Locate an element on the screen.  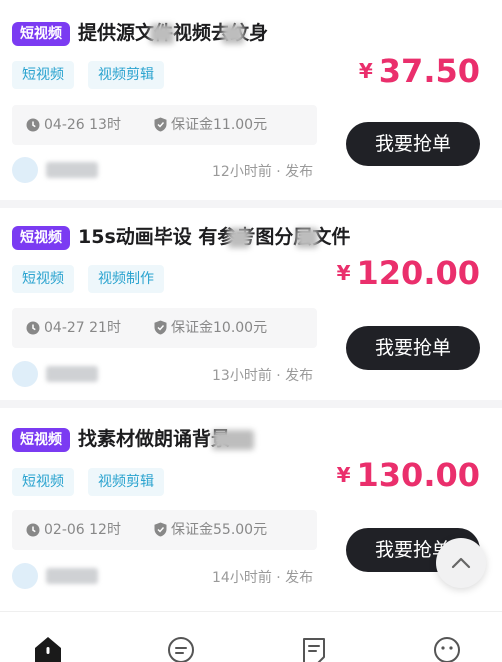
info-bar: 02-06 12时 保证金55.00元 is located at coordinates (164, 530).